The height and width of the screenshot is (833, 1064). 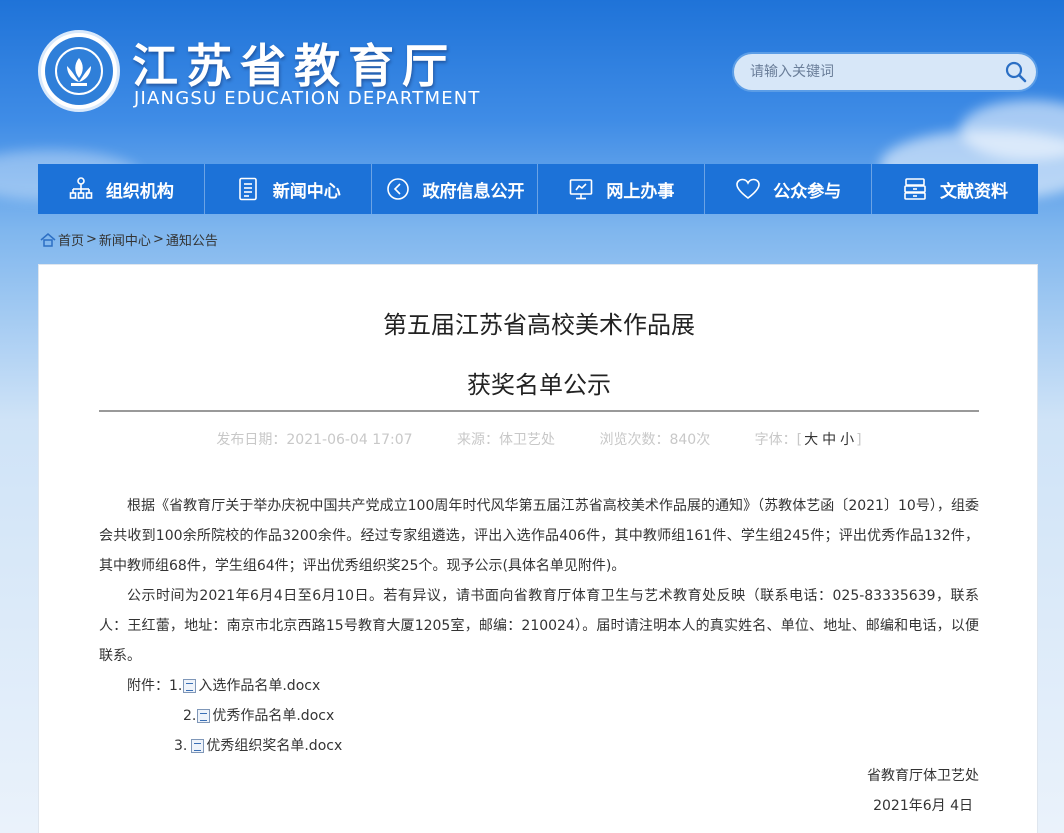 I want to click on nav-label: 政府信息公开, so click(x=473, y=191).